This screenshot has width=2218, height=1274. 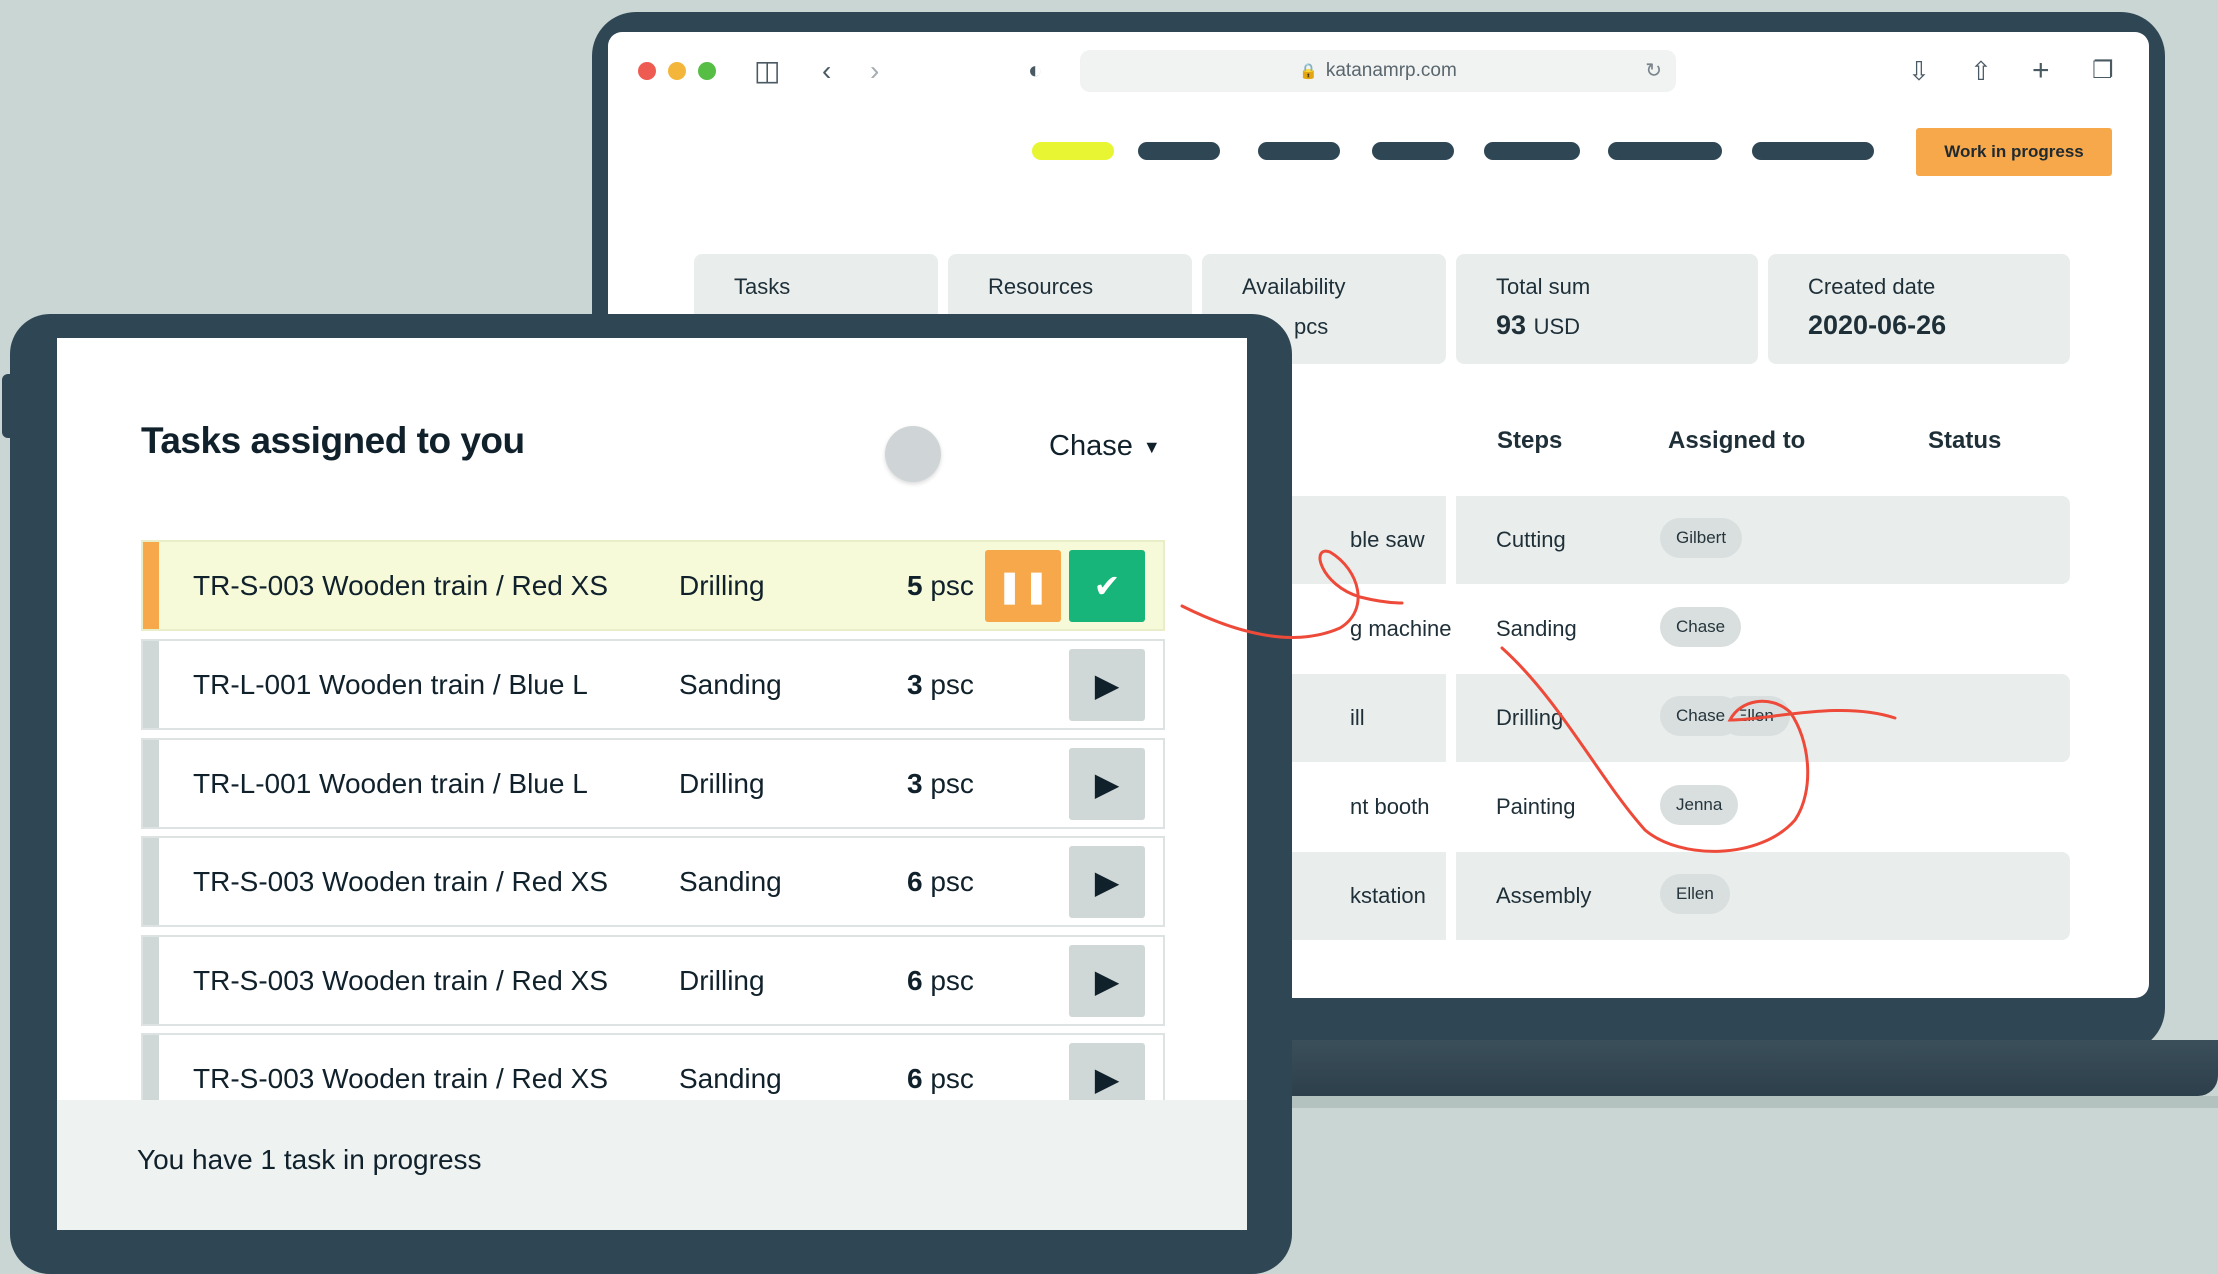 What do you see at coordinates (1023, 586) in the screenshot?
I see `pause-button: ❚❚` at bounding box center [1023, 586].